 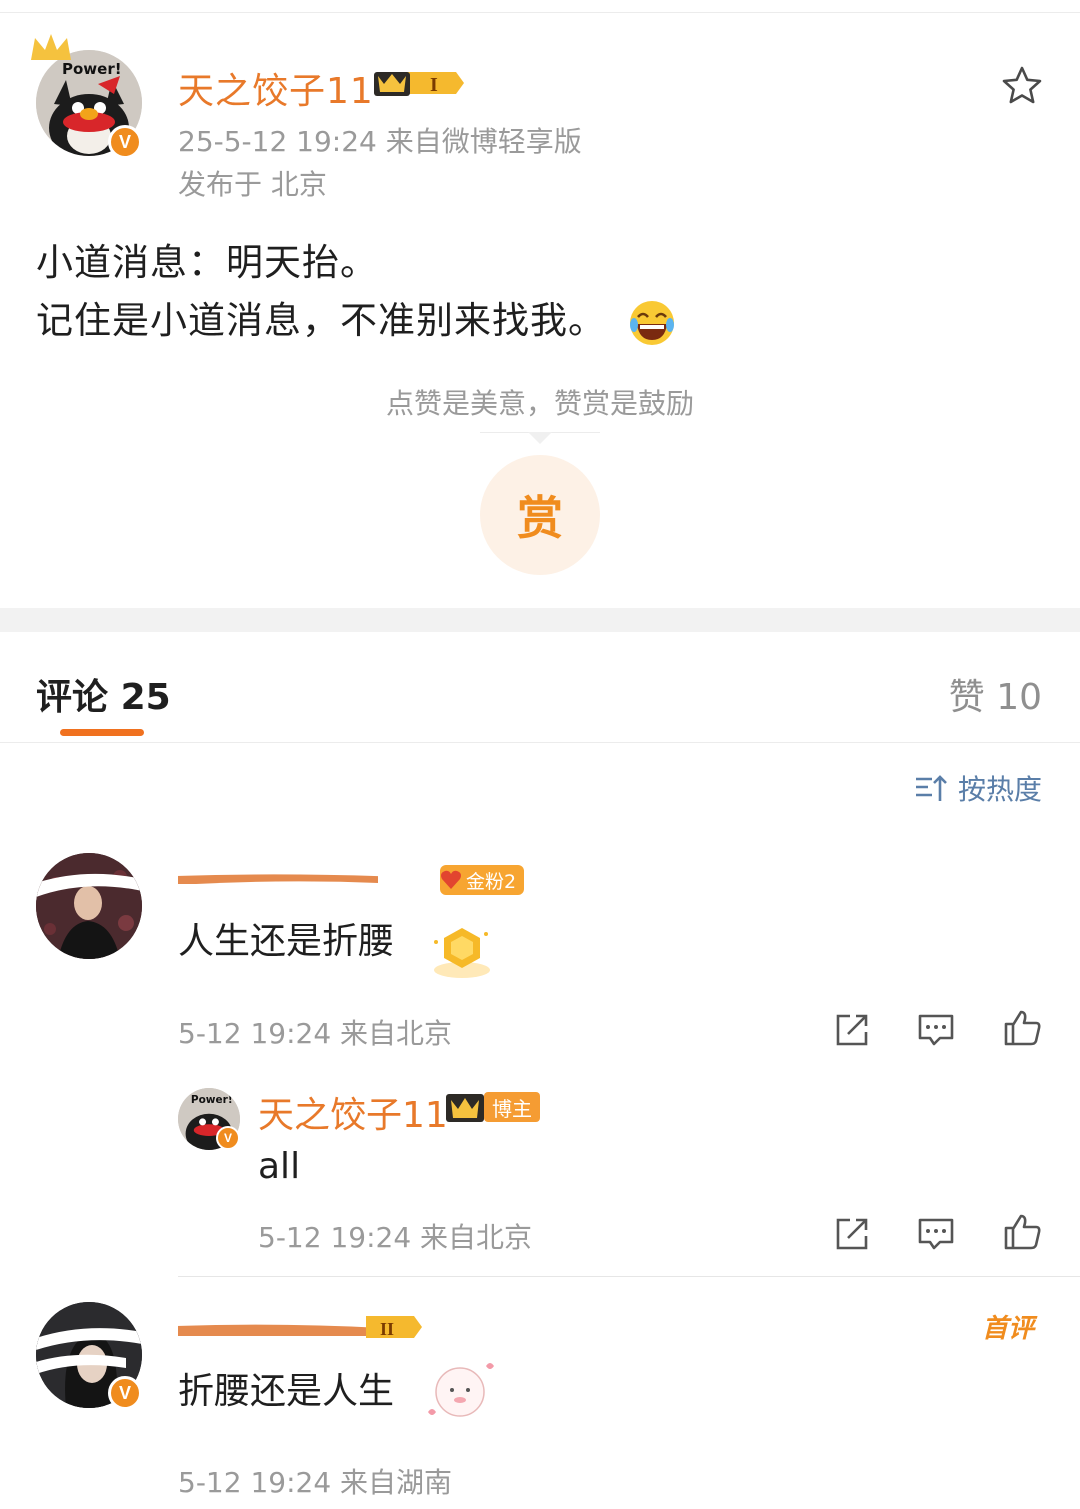 What do you see at coordinates (1008, 1329) in the screenshot?
I see `first-comment-tag: 首评` at bounding box center [1008, 1329].